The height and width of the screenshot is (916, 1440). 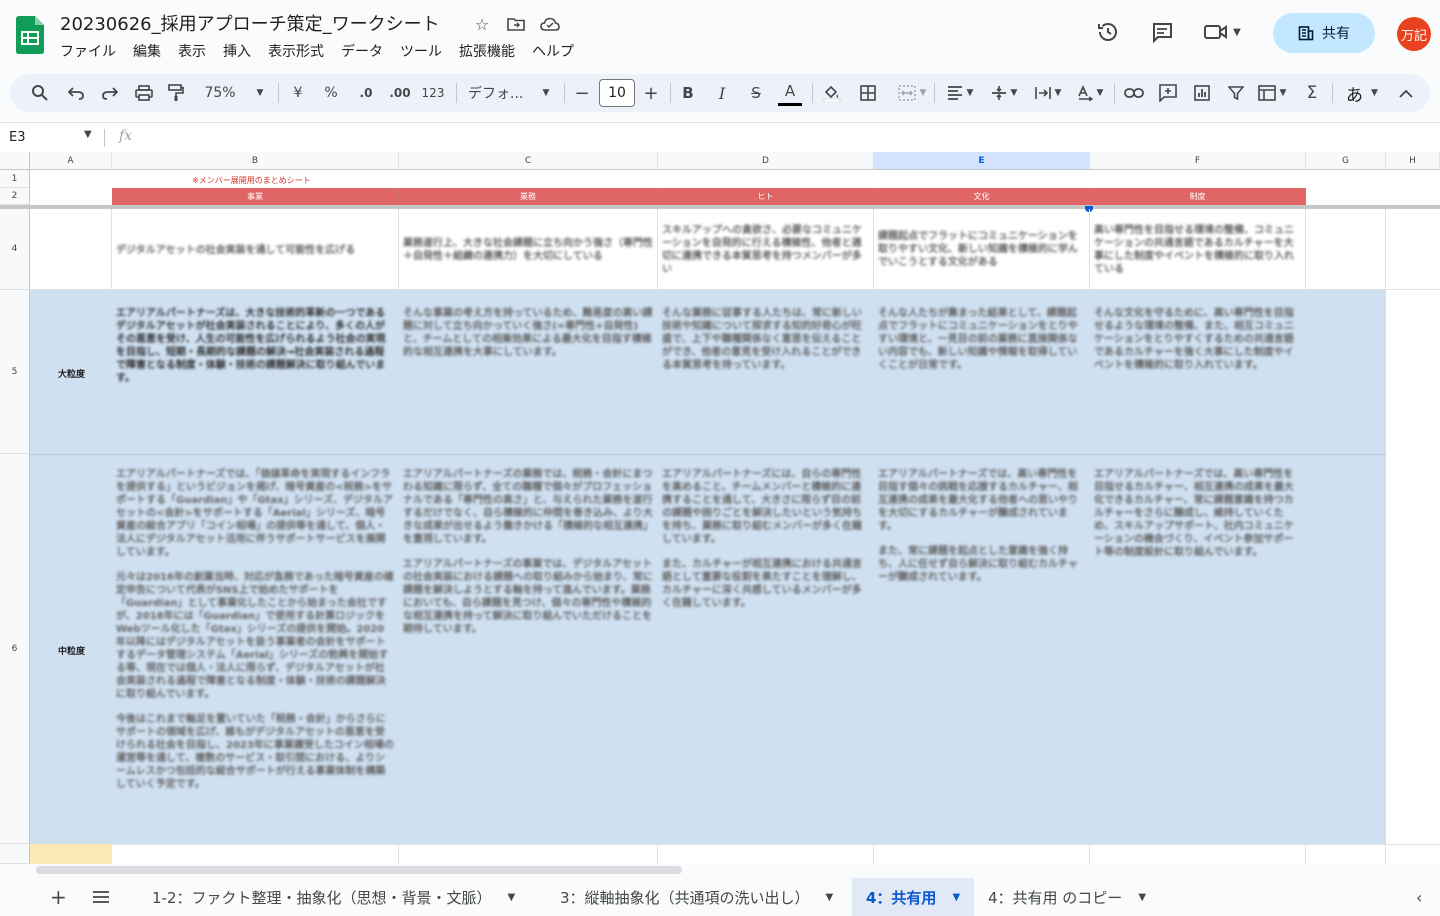 What do you see at coordinates (256, 250) in the screenshot?
I see `cell-b4: デジタルアセットの社会実装を通して可能性を広げる` at bounding box center [256, 250].